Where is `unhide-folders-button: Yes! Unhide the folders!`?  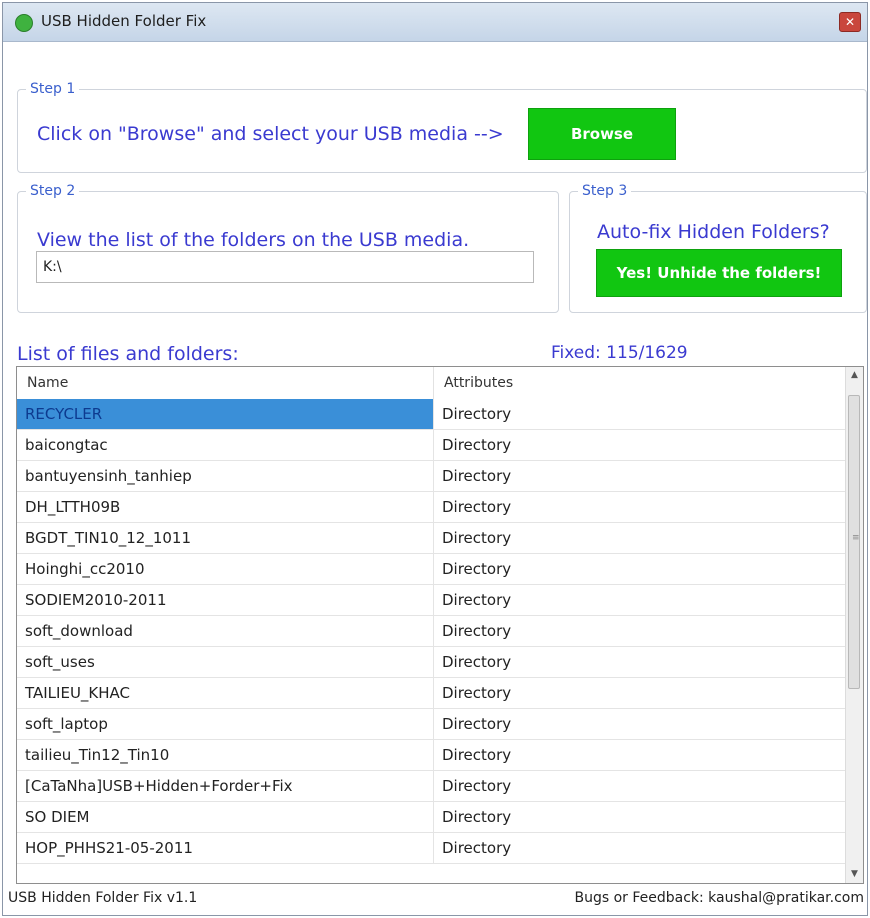
unhide-folders-button: Yes! Unhide the folders! is located at coordinates (719, 273).